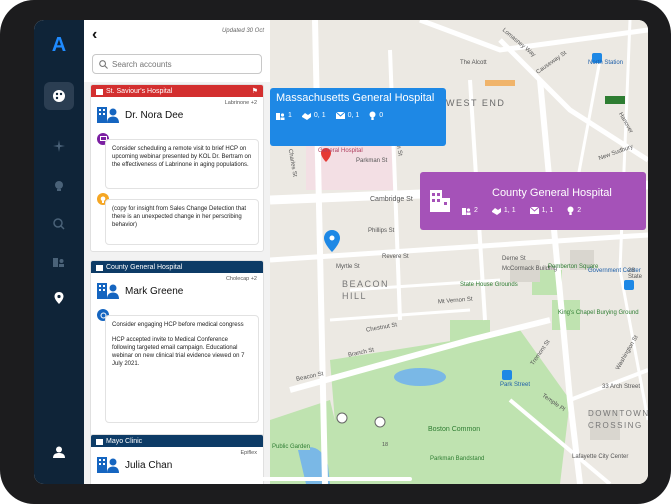  I want to click on map-nav-button, so click(59, 298).